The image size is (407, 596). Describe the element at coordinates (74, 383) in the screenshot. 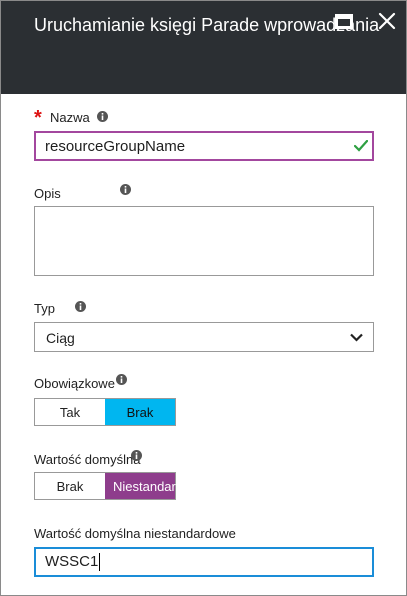

I see `required-toggle-label: Obowiązkowe` at that location.